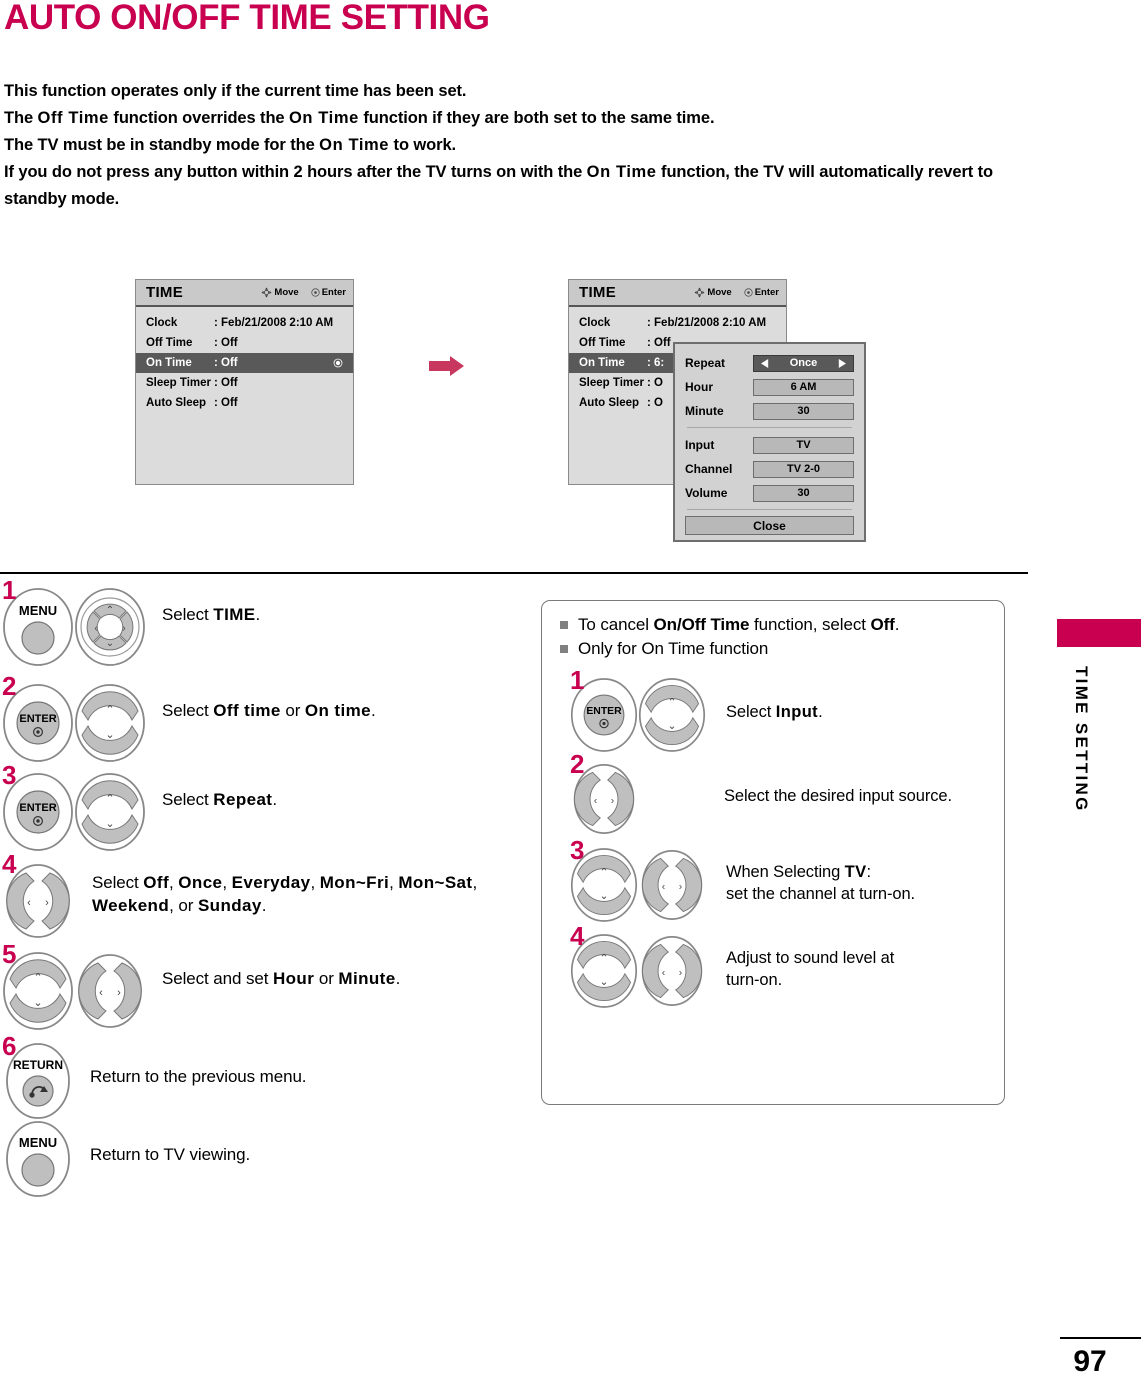 This screenshot has width=1141, height=1392. Describe the element at coordinates (38, 1161) in the screenshot. I see `menu-button: MENU` at that location.